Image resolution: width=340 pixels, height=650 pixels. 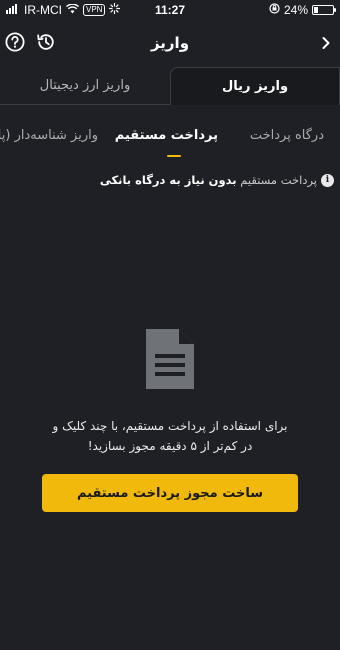 I want to click on info-note: i پرداخت مستقیم بدون نیاز به درگاه بانکی, so click(x=170, y=180).